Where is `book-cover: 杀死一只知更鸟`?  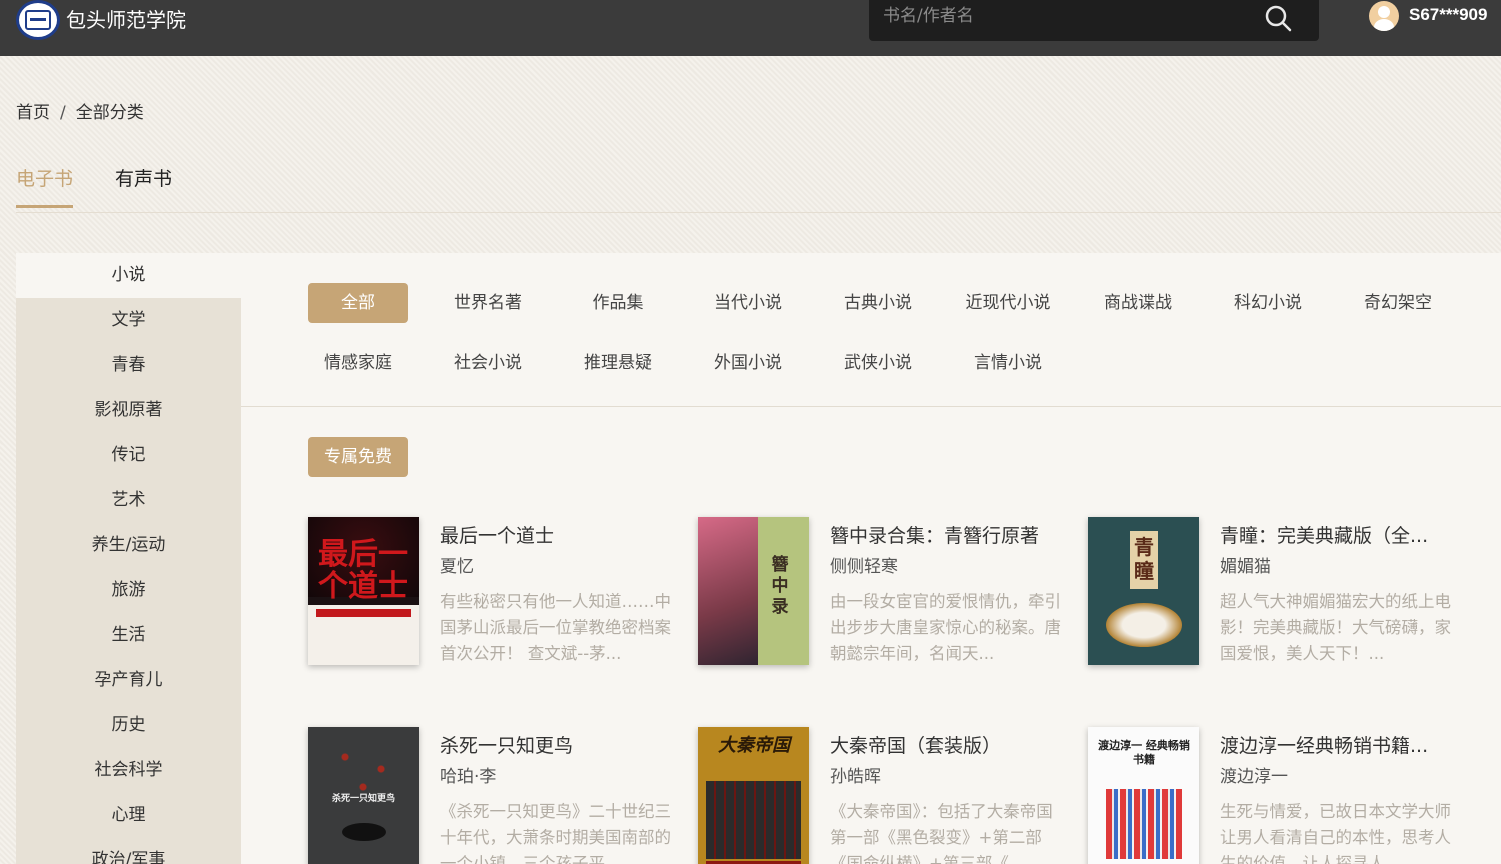 book-cover: 杀死一只知更鸟 is located at coordinates (363, 795).